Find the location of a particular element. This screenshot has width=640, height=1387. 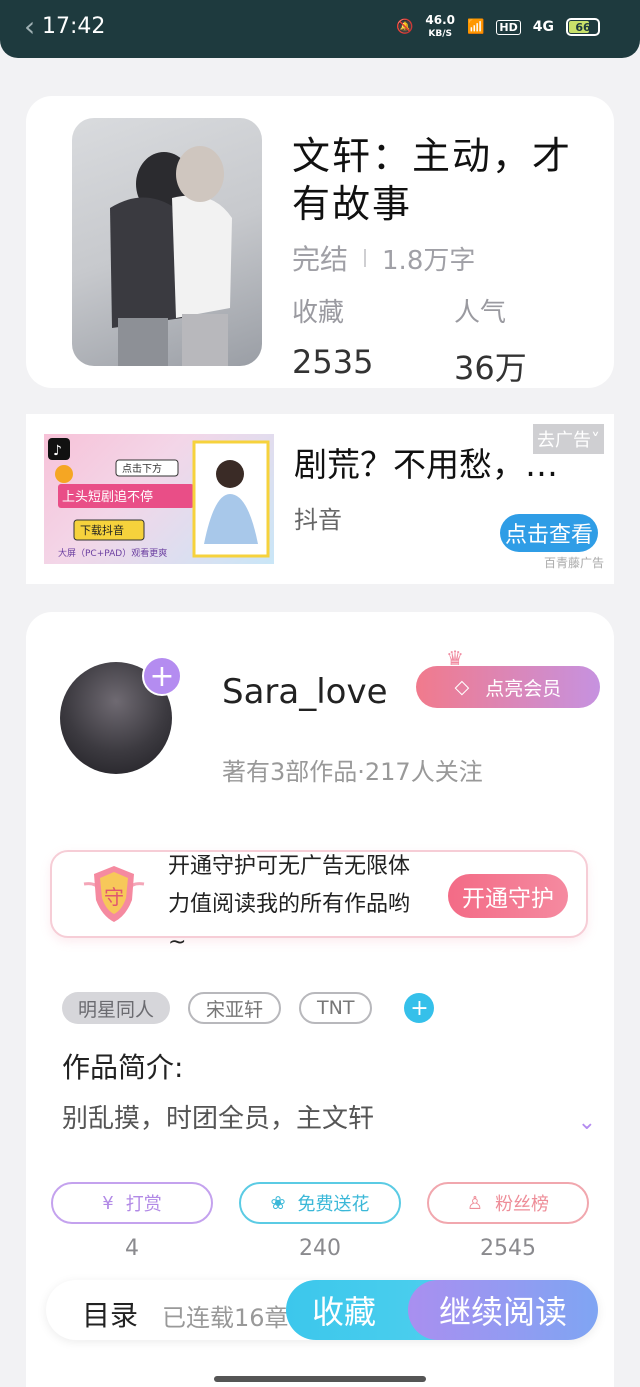

popularity-label: 人气 is located at coordinates (480, 313).